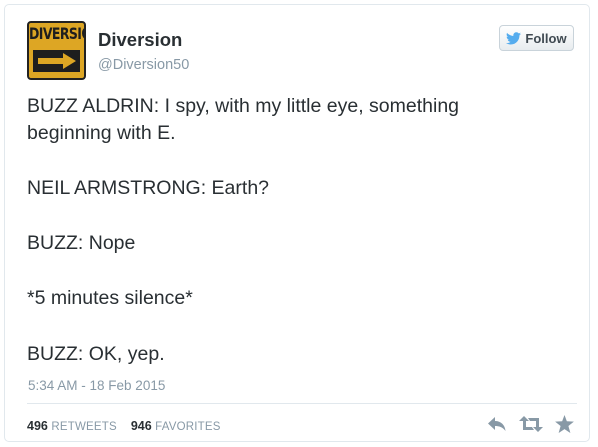  I want to click on retweets-count: 496, so click(37, 426).